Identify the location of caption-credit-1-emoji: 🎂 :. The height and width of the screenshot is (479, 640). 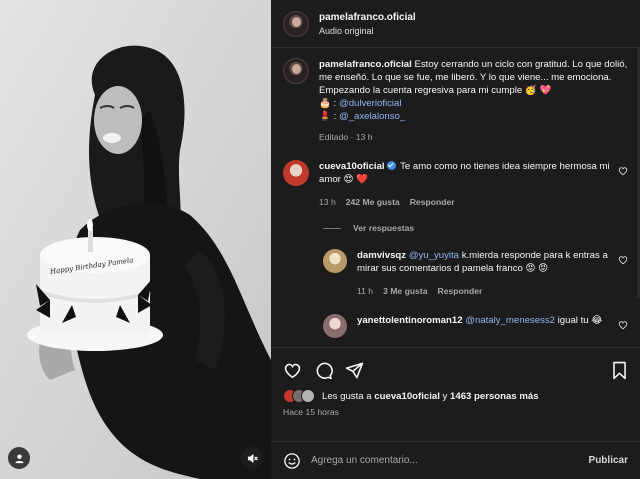
(328, 103).